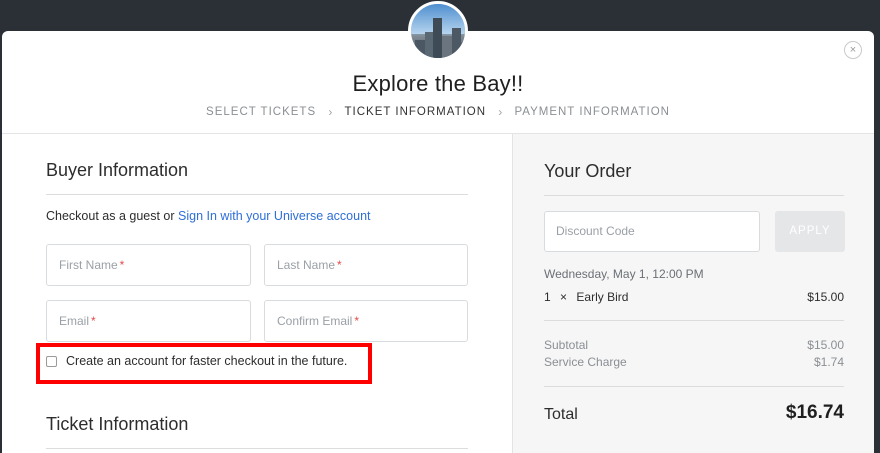 The image size is (880, 453). I want to click on item-name: Early Bird, so click(602, 297).